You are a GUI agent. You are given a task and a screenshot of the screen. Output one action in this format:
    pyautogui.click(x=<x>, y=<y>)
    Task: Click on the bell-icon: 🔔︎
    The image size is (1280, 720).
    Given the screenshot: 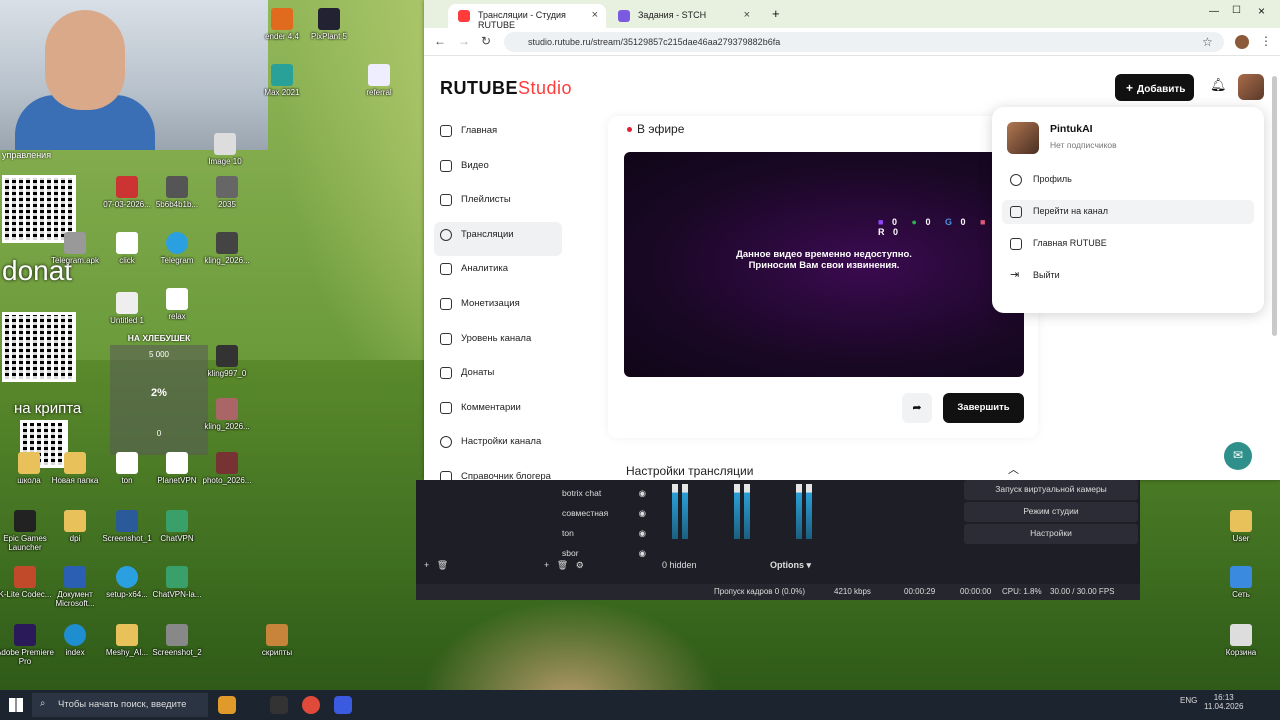 What is the action you would take?
    pyautogui.click(x=1218, y=85)
    